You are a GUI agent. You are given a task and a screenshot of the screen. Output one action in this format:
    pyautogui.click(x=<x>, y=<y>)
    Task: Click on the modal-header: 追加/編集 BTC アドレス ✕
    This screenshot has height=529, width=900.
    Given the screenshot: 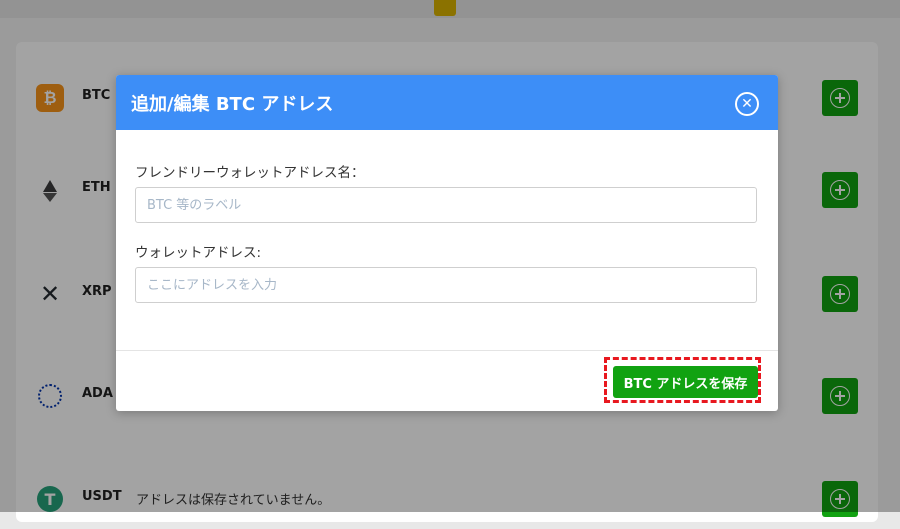 What is the action you would take?
    pyautogui.click(x=447, y=102)
    